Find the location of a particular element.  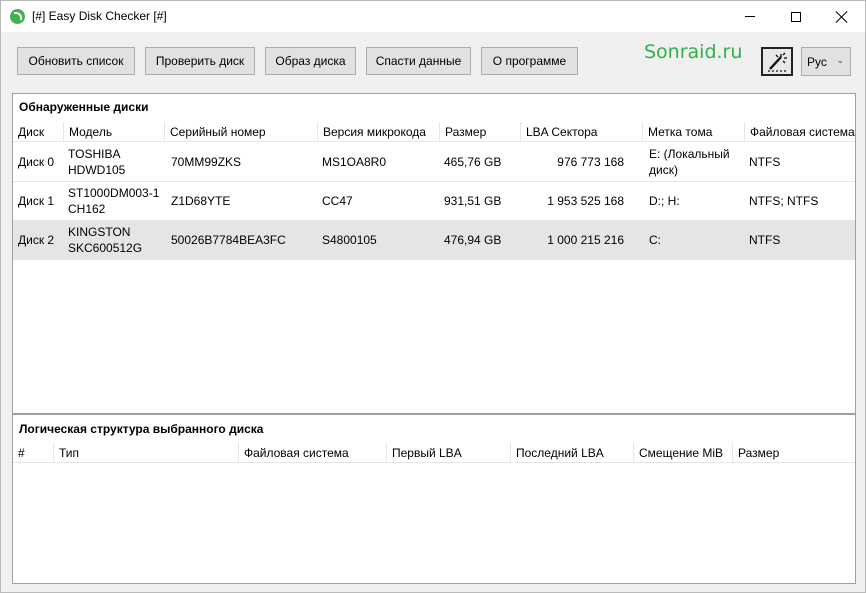

title-bar: [#] Easy Disk Checker [#] is located at coordinates (433, 16).